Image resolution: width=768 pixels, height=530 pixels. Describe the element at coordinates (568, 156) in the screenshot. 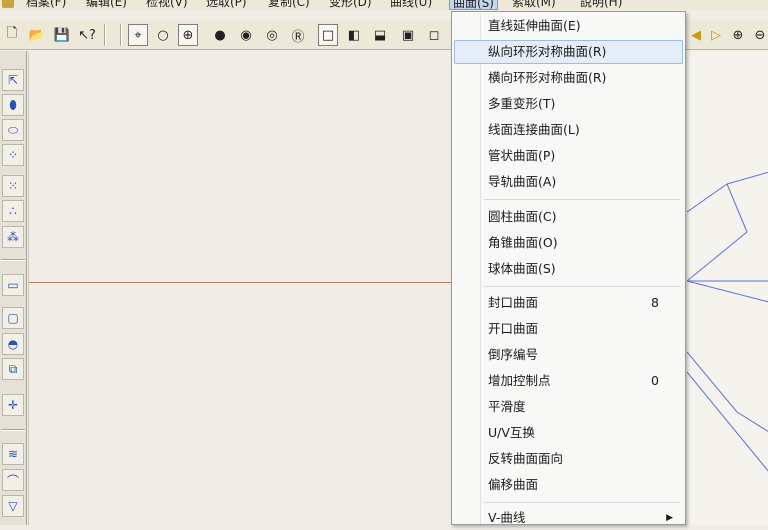

I see `menu-item-tube-surface: 管状曲面(P)` at that location.